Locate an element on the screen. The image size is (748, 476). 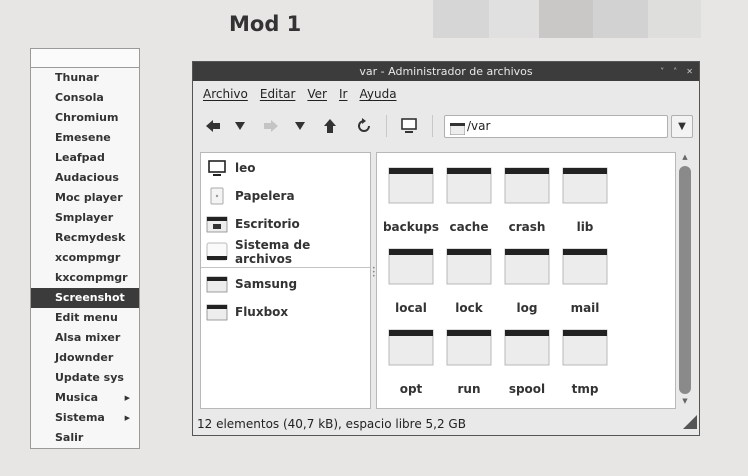
menu-item-sistema: Sistema ▶ is located at coordinates (85, 418).